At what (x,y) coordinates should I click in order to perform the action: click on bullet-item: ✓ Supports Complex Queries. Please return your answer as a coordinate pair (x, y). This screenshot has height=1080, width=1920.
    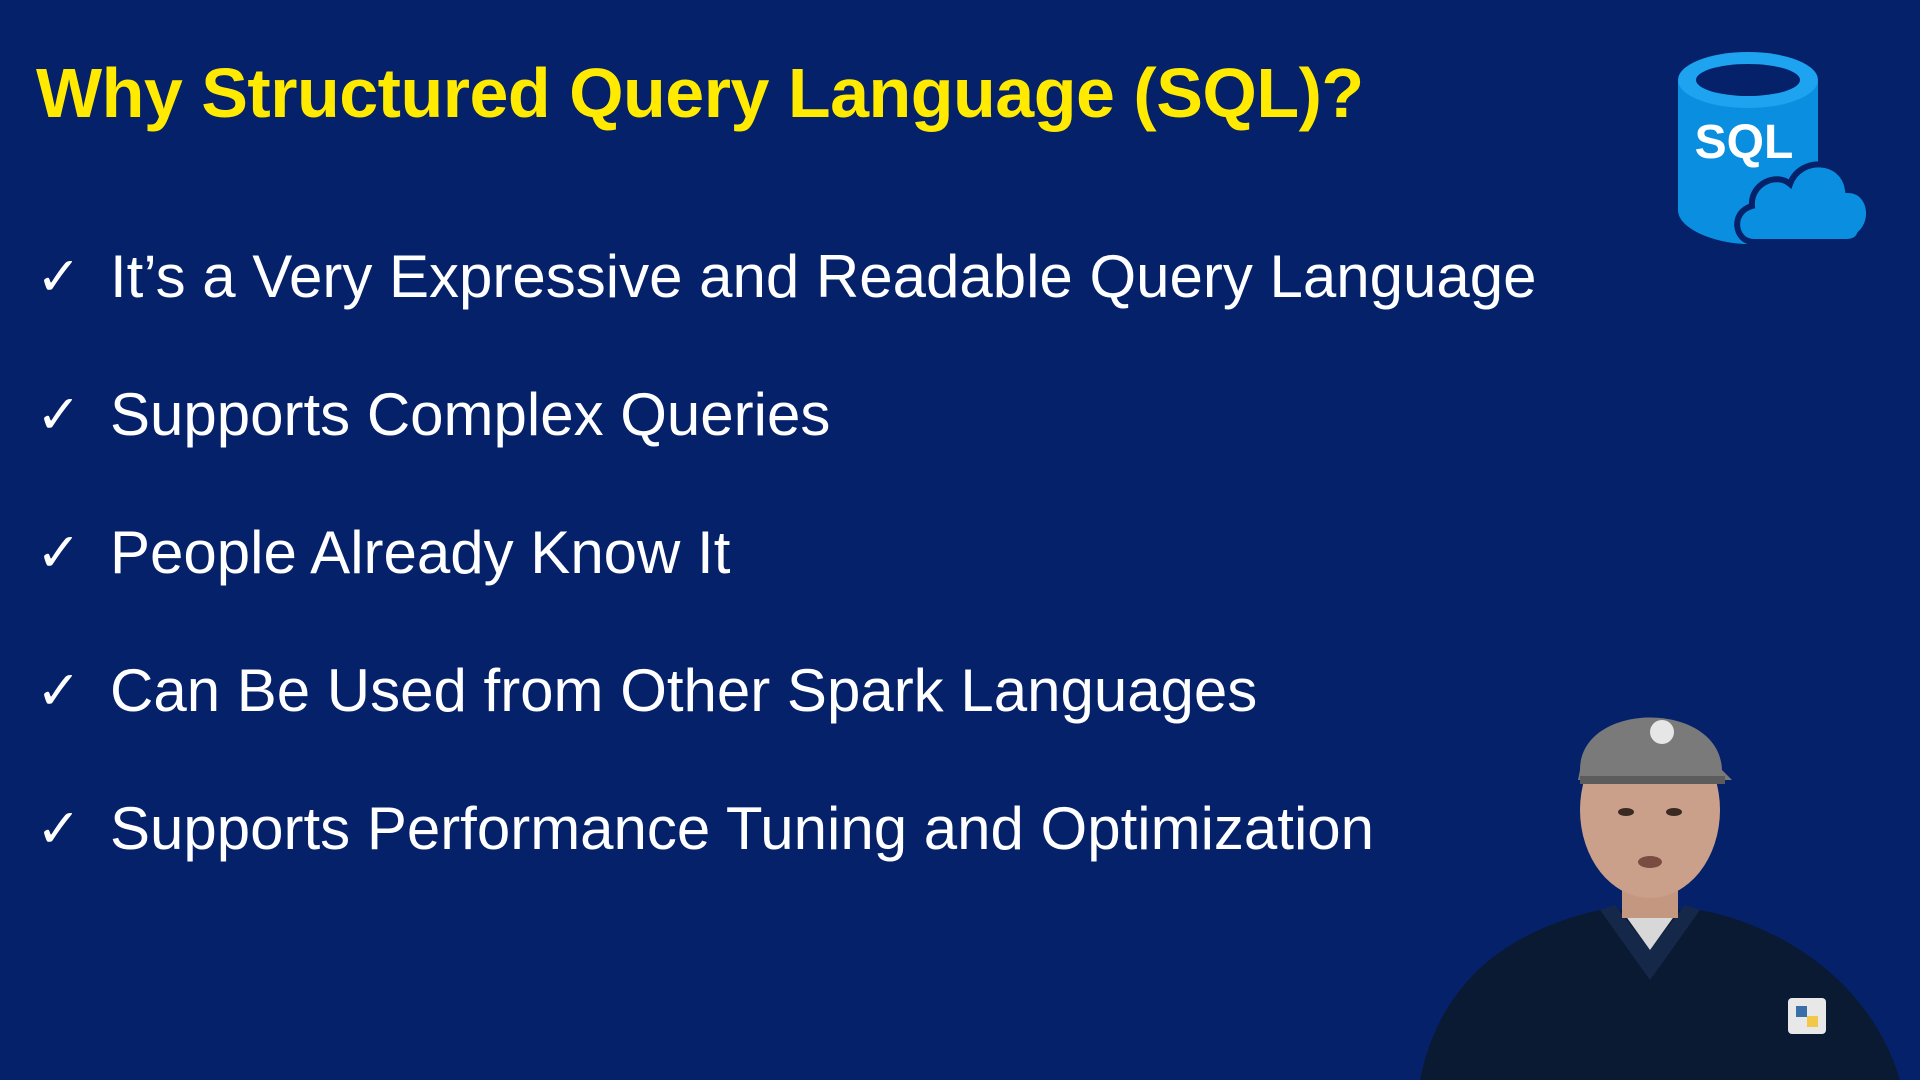
    Looking at the image, I should click on (786, 414).